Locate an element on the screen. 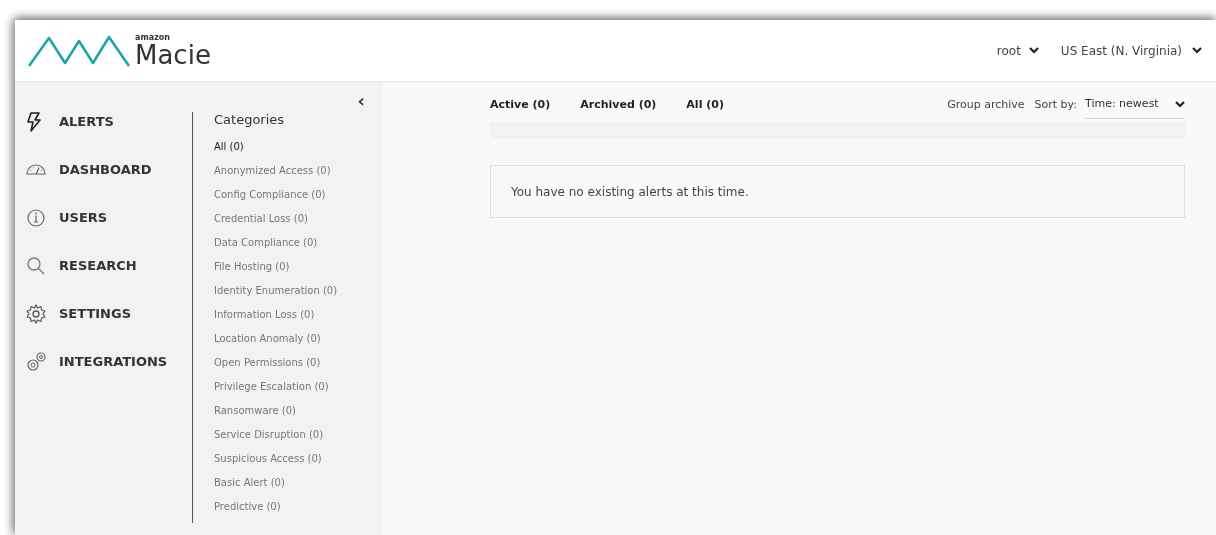 This screenshot has height=535, width=1216. category-item: Anonymized Access (0) is located at coordinates (276, 170).